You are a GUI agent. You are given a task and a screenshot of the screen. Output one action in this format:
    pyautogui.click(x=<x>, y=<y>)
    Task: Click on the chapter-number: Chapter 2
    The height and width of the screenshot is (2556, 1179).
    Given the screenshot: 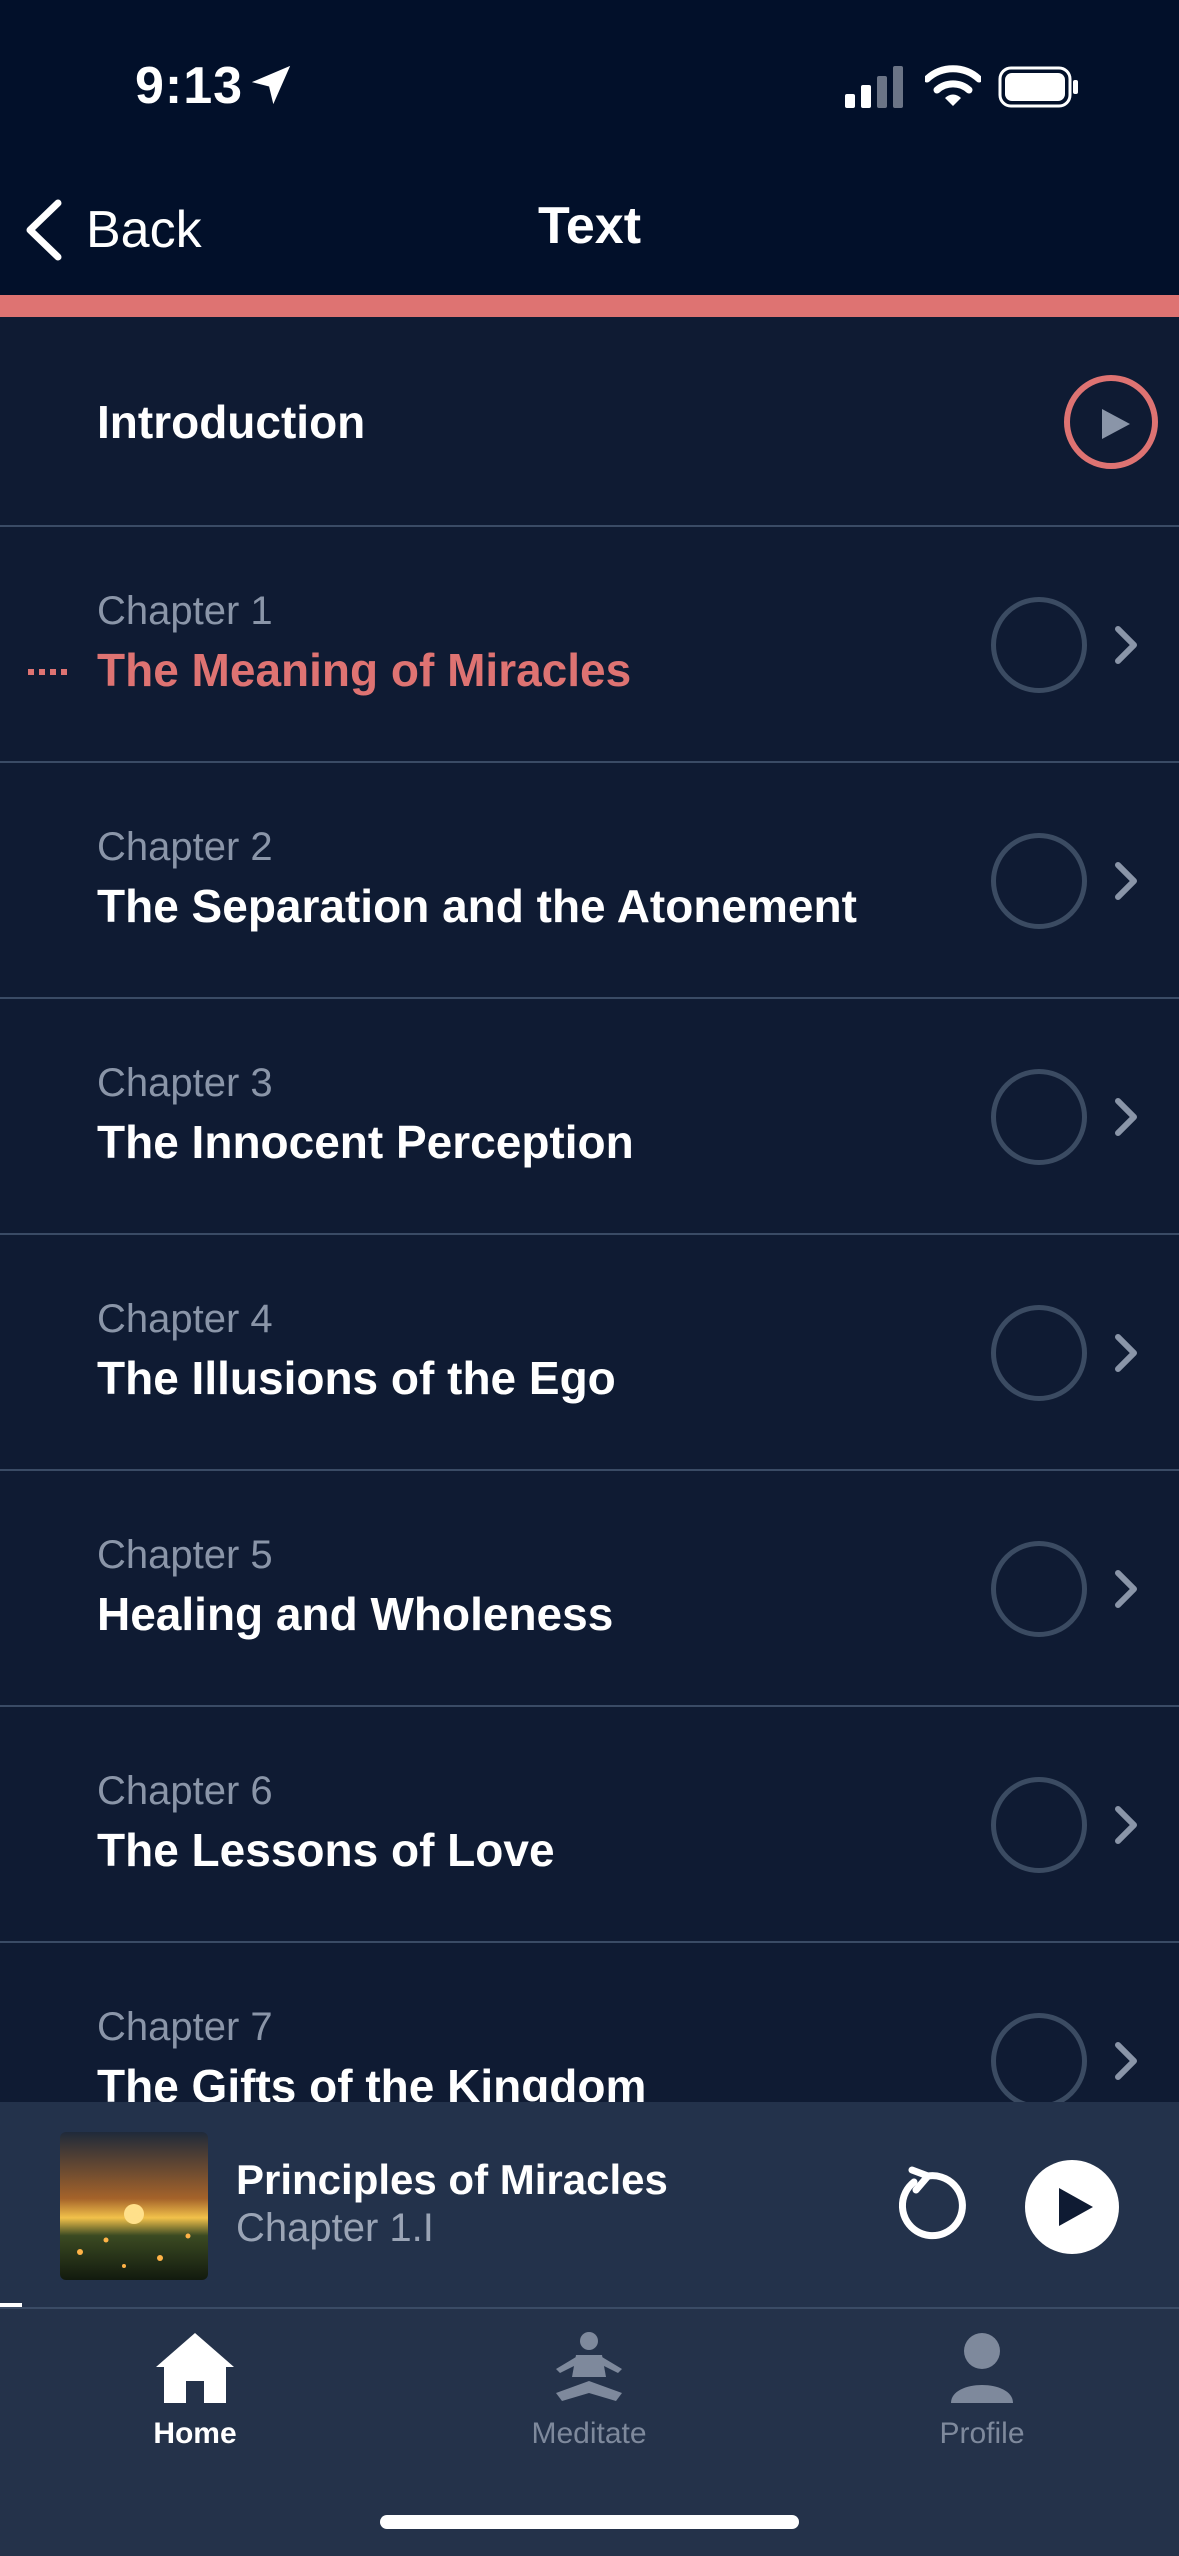 What is the action you would take?
    pyautogui.click(x=185, y=847)
    